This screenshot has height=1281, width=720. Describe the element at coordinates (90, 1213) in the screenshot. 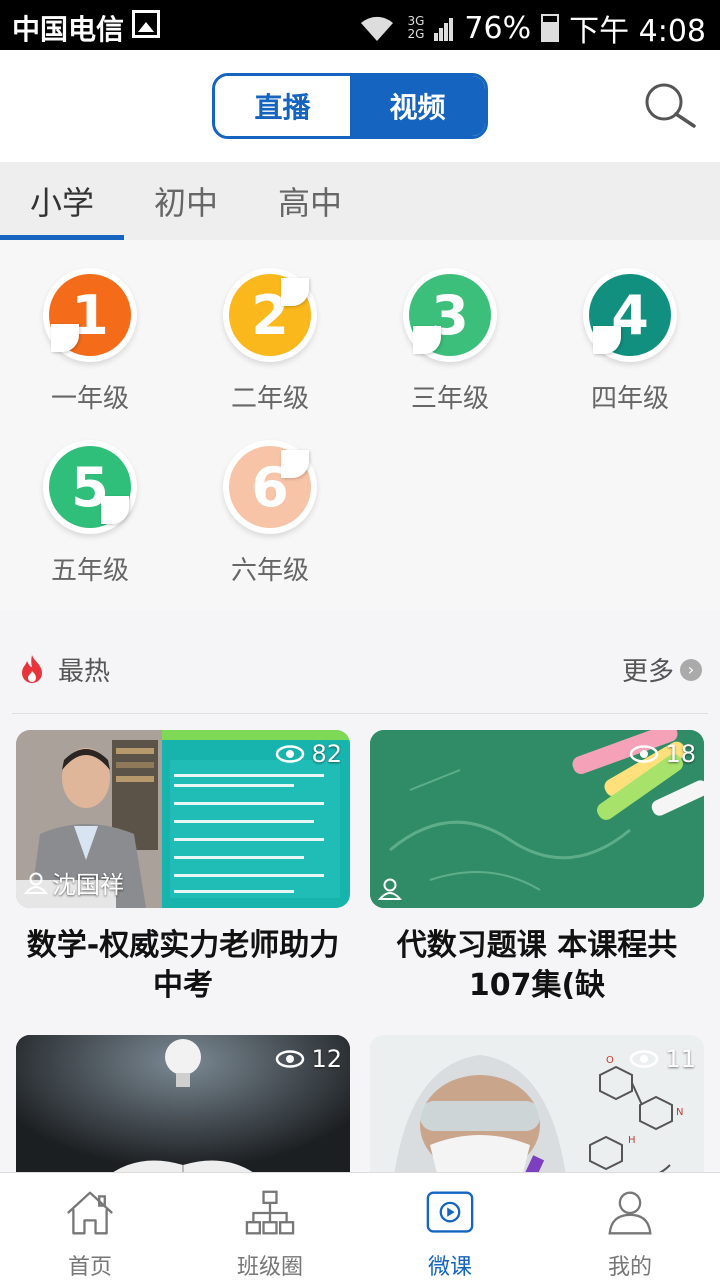

I see `home-icon` at that location.